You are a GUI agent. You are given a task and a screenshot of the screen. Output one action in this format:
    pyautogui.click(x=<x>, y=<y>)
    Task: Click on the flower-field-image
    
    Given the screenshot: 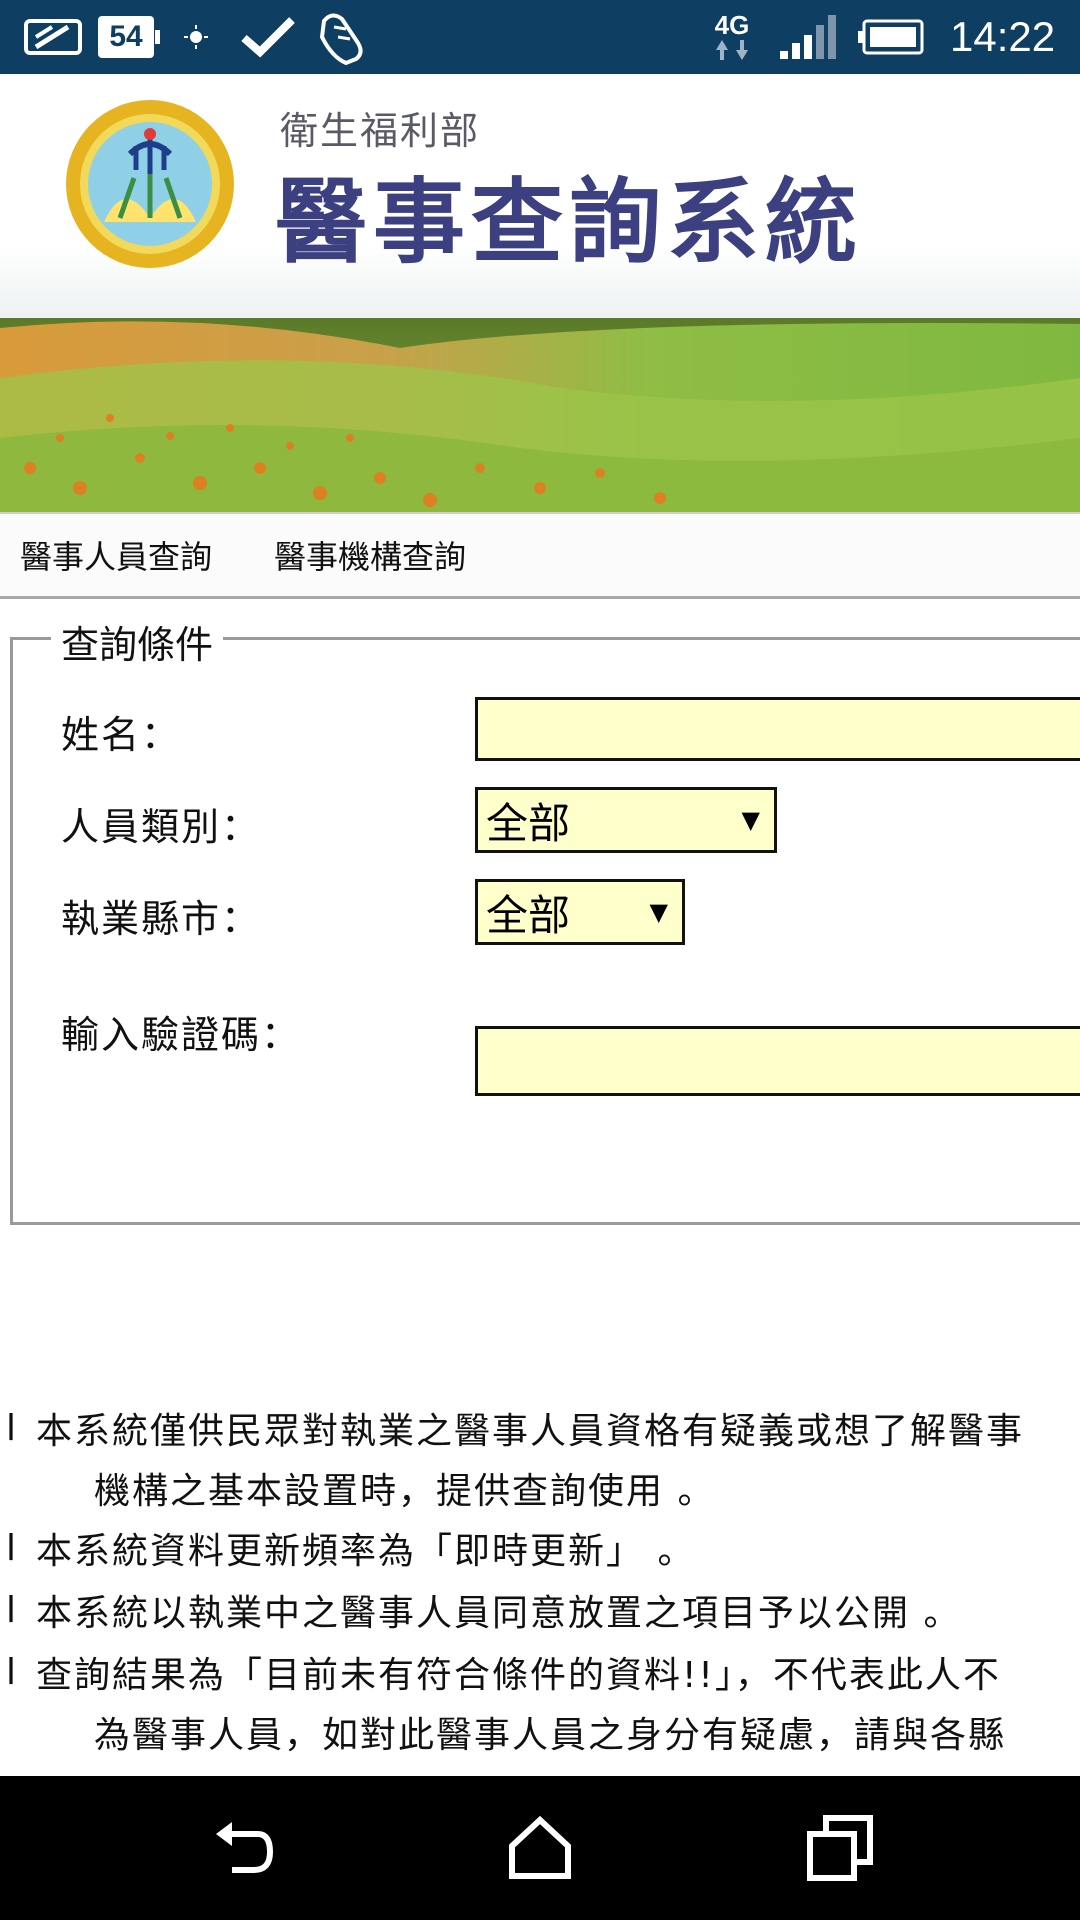 What is the action you would take?
    pyautogui.click(x=540, y=415)
    